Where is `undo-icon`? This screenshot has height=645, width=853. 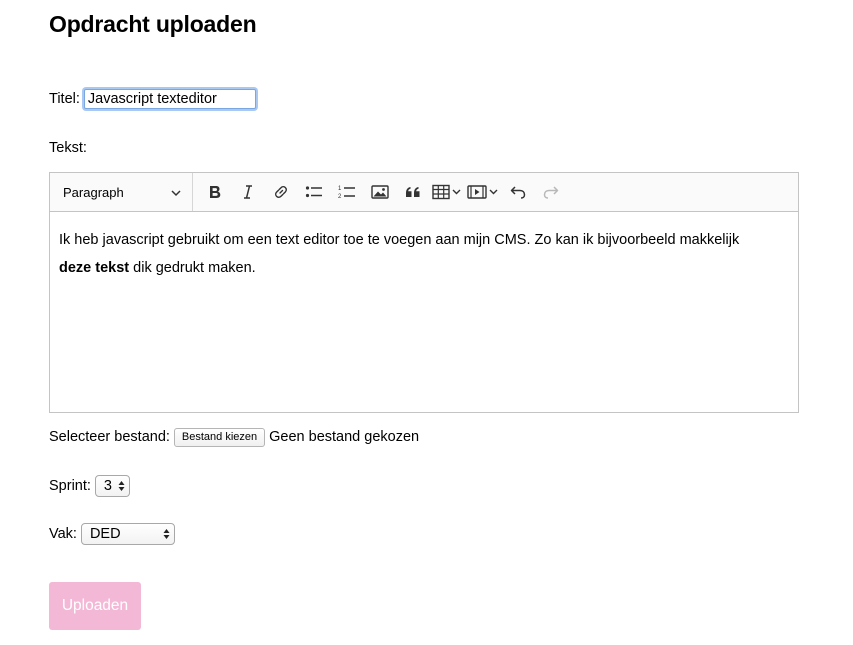
undo-icon is located at coordinates (518, 192).